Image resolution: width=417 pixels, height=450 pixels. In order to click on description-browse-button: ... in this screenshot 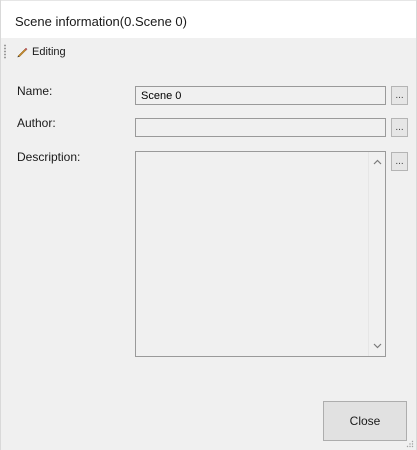, I will do `click(399, 161)`.